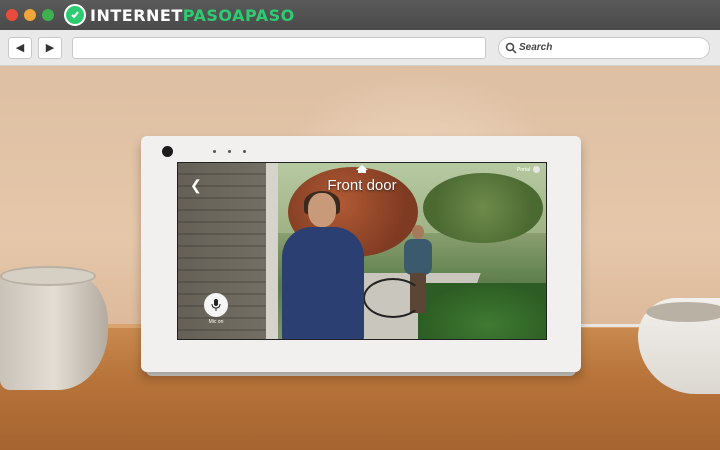  I want to click on address-bar, so click(279, 47).